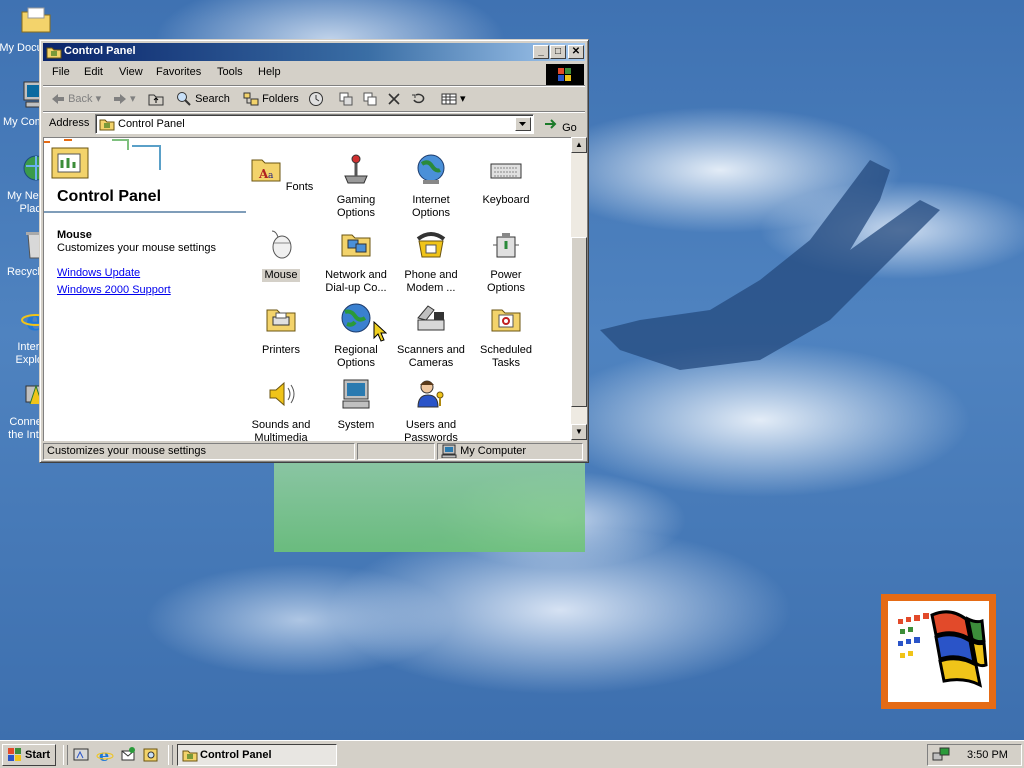 The width and height of the screenshot is (1024, 768). What do you see at coordinates (281, 320) in the screenshot?
I see `printer-folder-icon` at bounding box center [281, 320].